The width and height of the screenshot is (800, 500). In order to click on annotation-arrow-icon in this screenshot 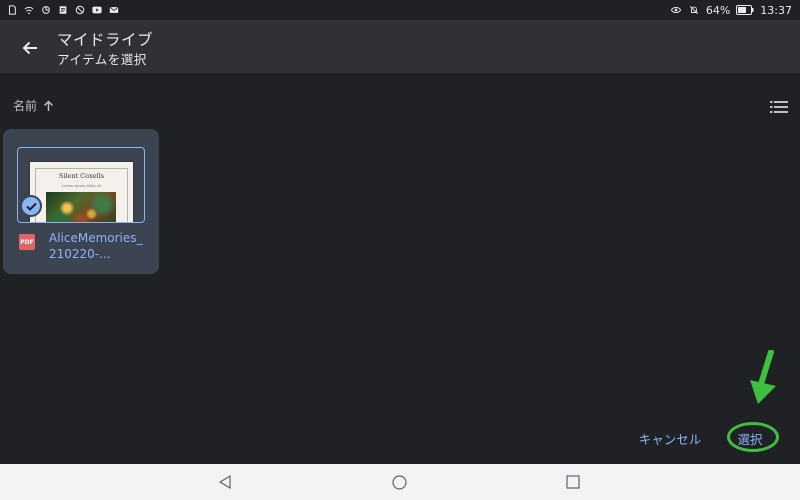, I will do `click(763, 377)`.